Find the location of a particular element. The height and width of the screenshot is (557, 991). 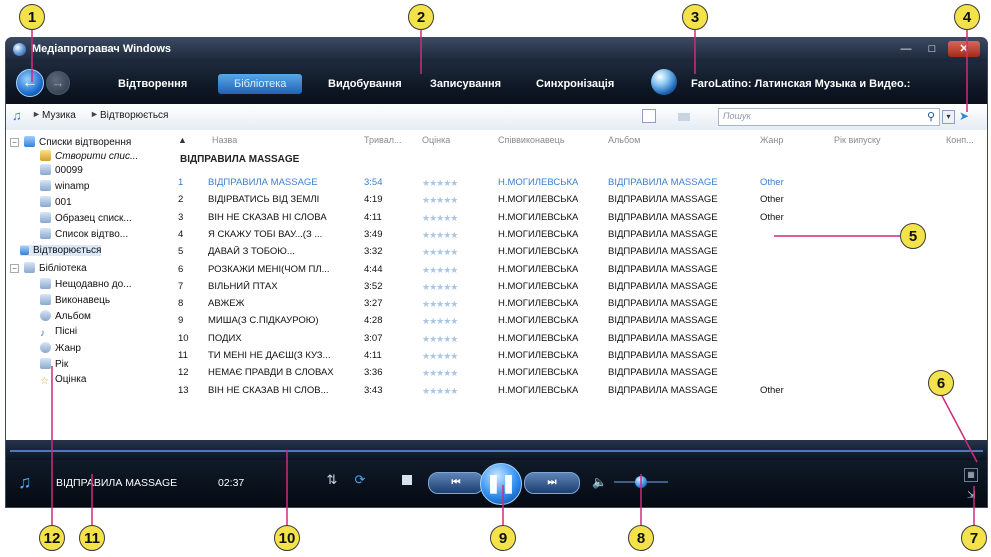

sidebar-item-genre: Жанр is located at coordinates (60, 348).